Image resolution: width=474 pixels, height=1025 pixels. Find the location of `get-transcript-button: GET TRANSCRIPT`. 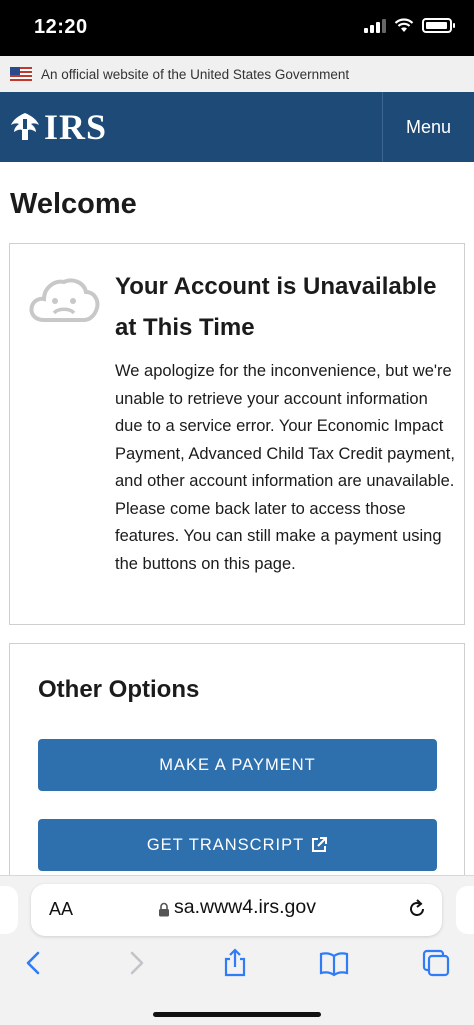

get-transcript-button: GET TRANSCRIPT is located at coordinates (237, 845).